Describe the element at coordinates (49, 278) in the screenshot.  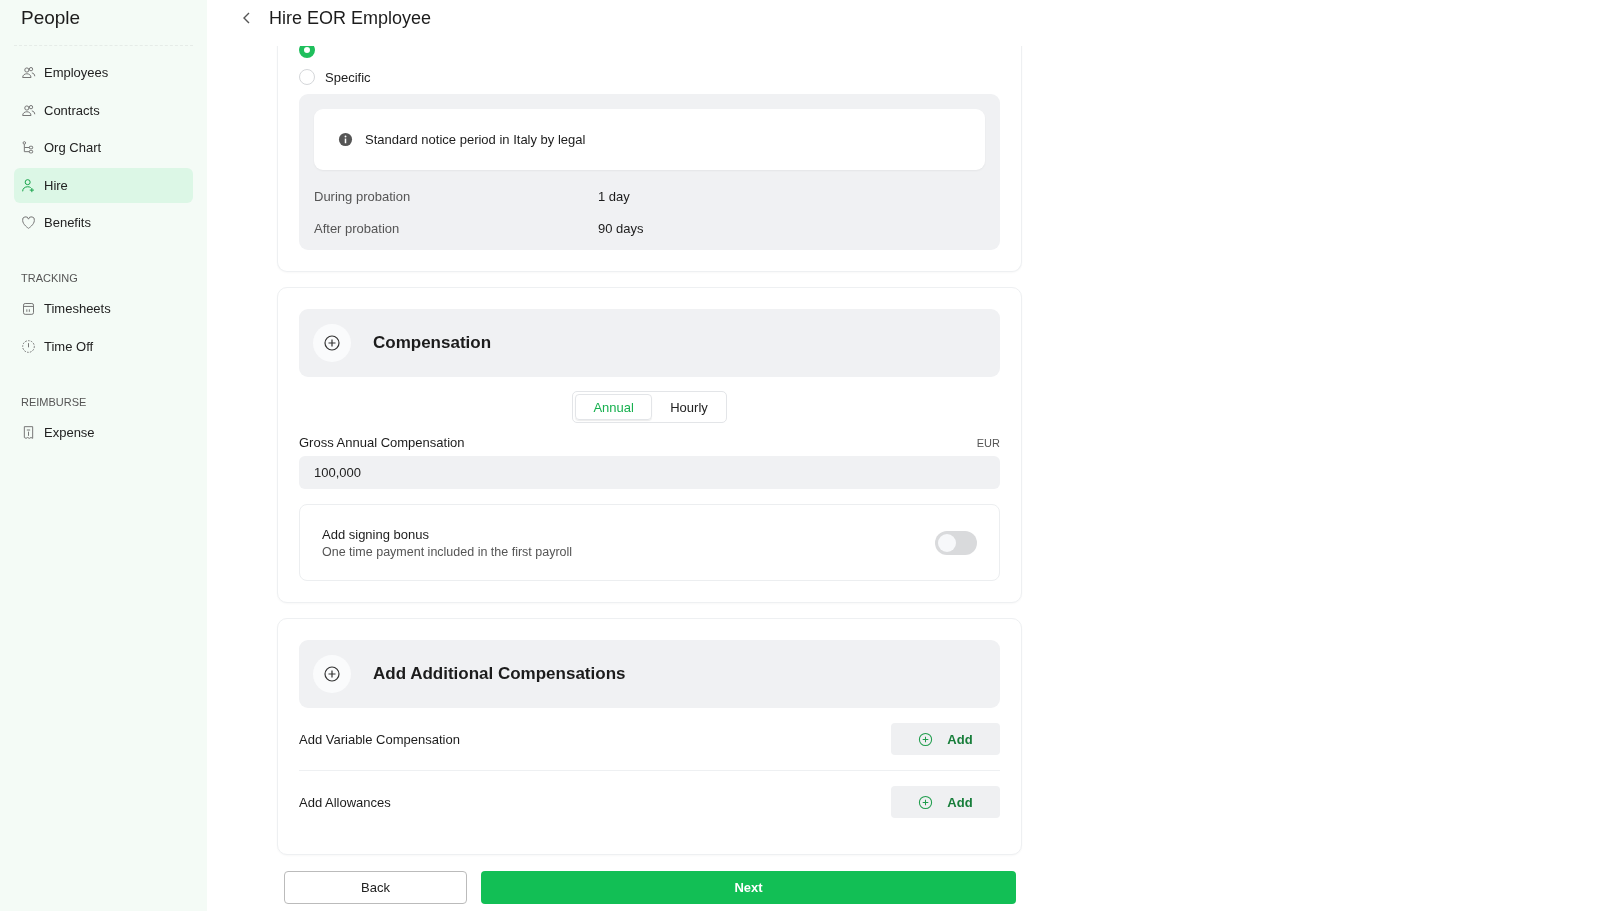
I see `section-heading: TRACKING` at that location.